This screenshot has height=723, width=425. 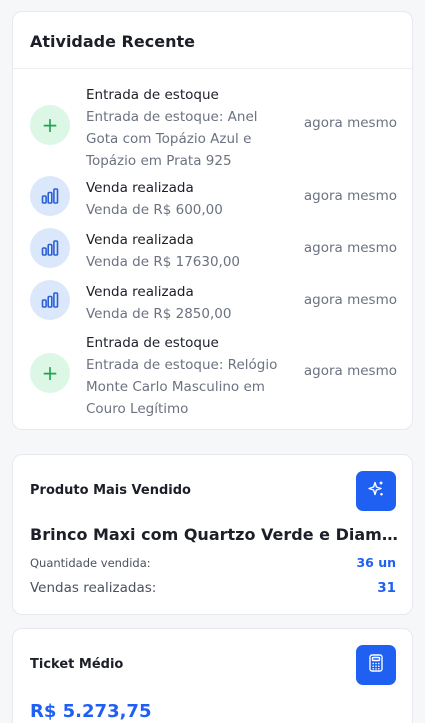 I want to click on activity-item-desc: Gota com Topázio Azul e, so click(x=169, y=139).